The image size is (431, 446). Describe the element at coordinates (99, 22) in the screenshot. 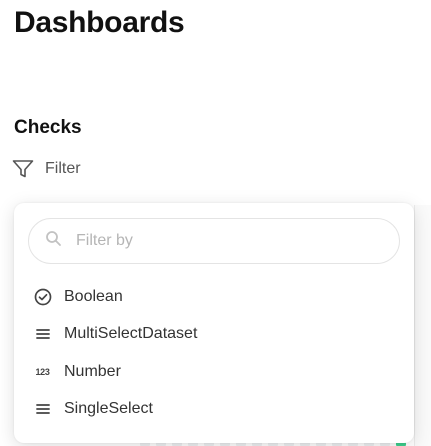

I see `page-title: Dashboards` at that location.